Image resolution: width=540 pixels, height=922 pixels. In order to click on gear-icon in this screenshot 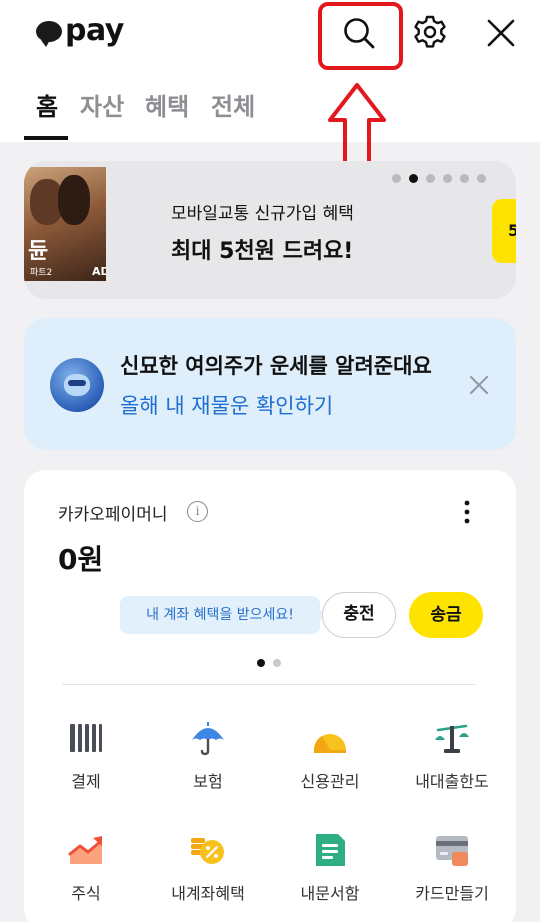, I will do `click(430, 32)`.